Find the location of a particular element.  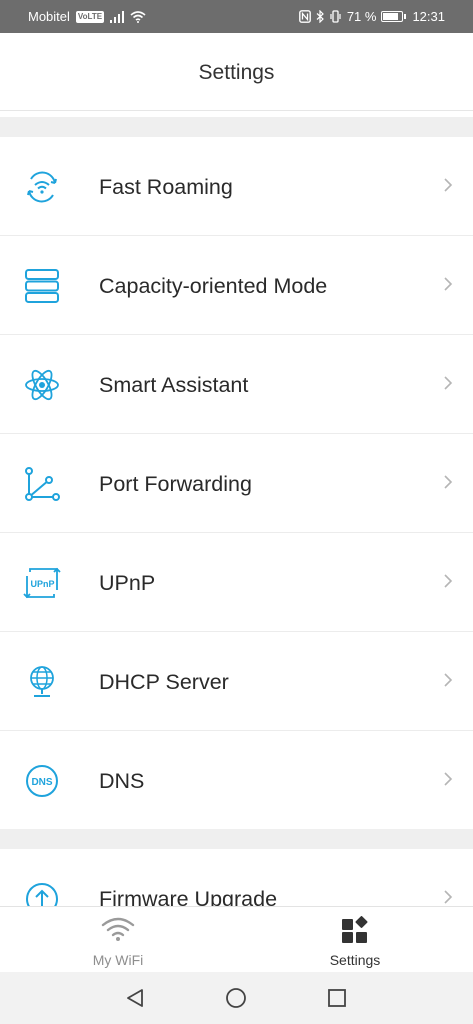

upgrade-arrow-icon is located at coordinates (42, 894).